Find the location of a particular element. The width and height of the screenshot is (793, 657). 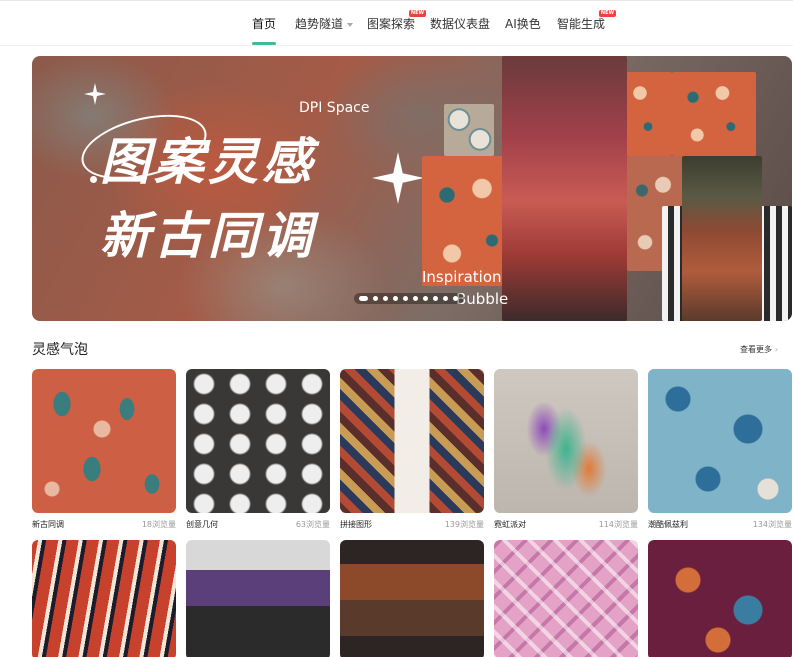

nav-item-ai-recolor: AI换色 is located at coordinates (523, 23).